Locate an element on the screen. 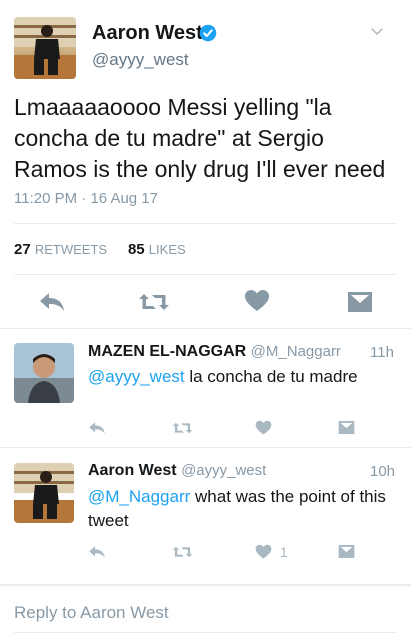  like-count: 1 is located at coordinates (284, 552).